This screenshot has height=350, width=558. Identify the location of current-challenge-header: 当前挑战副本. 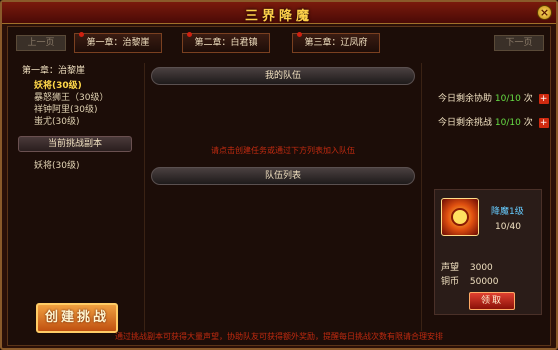
(75, 144).